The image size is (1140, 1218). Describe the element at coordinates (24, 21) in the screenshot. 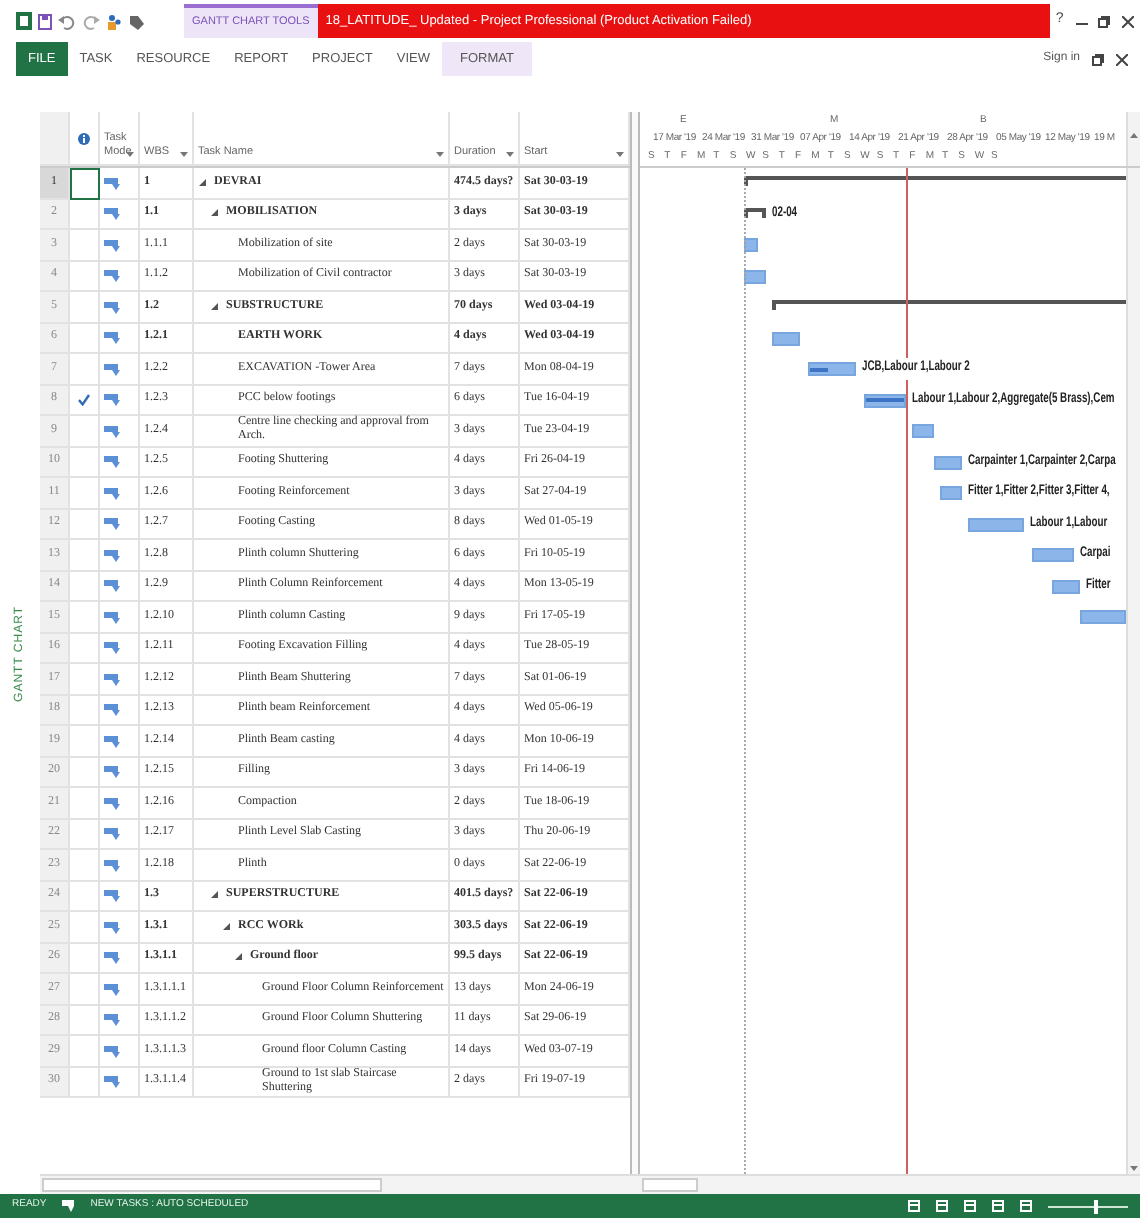

I see `app-icon` at that location.